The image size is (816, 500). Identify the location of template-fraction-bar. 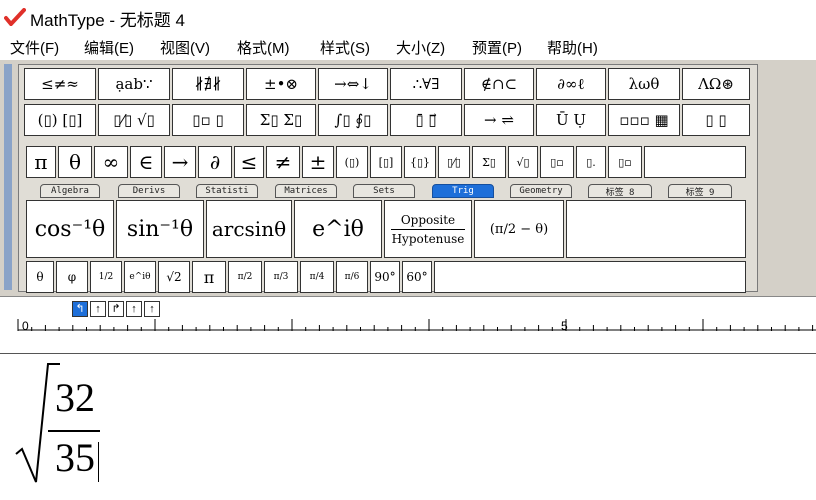
(428, 229).